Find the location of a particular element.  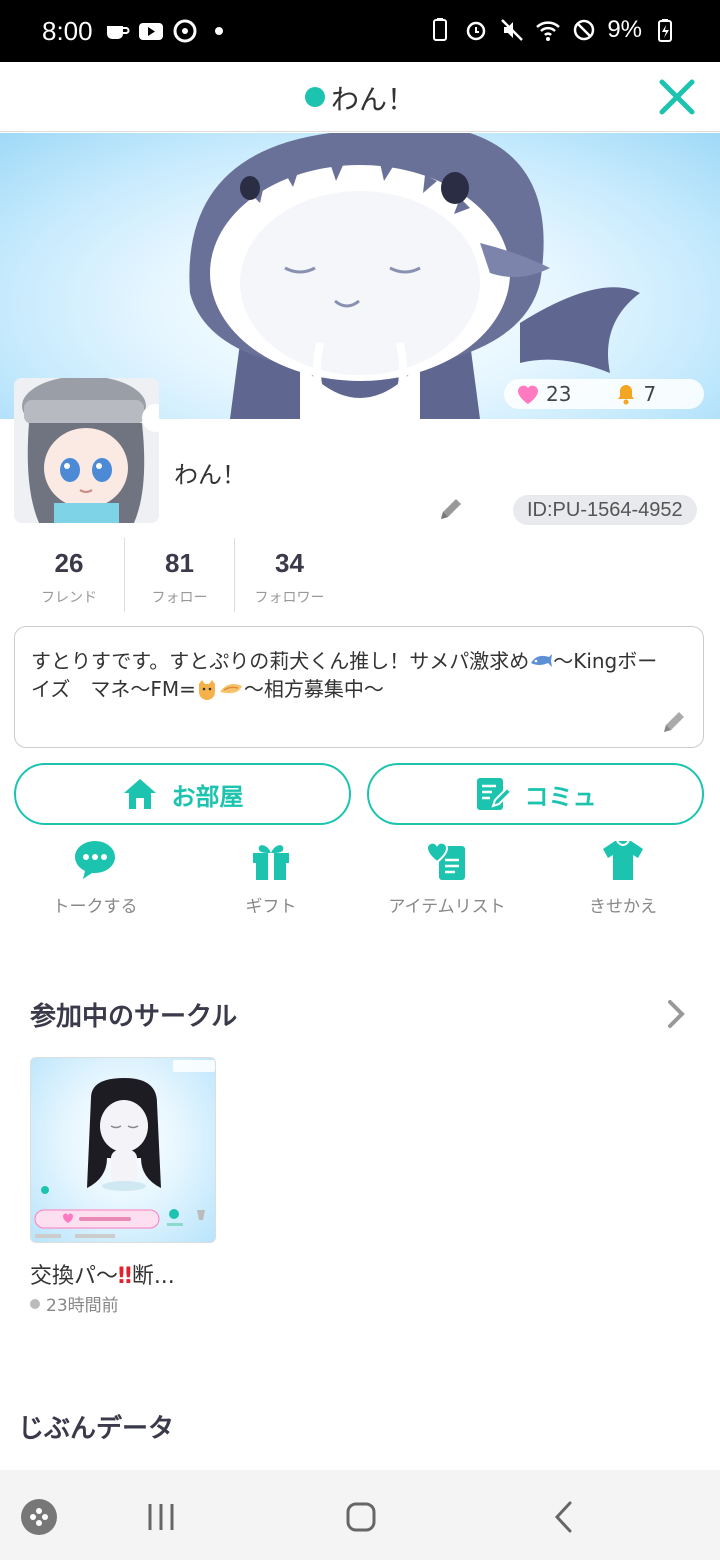

home-icon is located at coordinates (139, 794).